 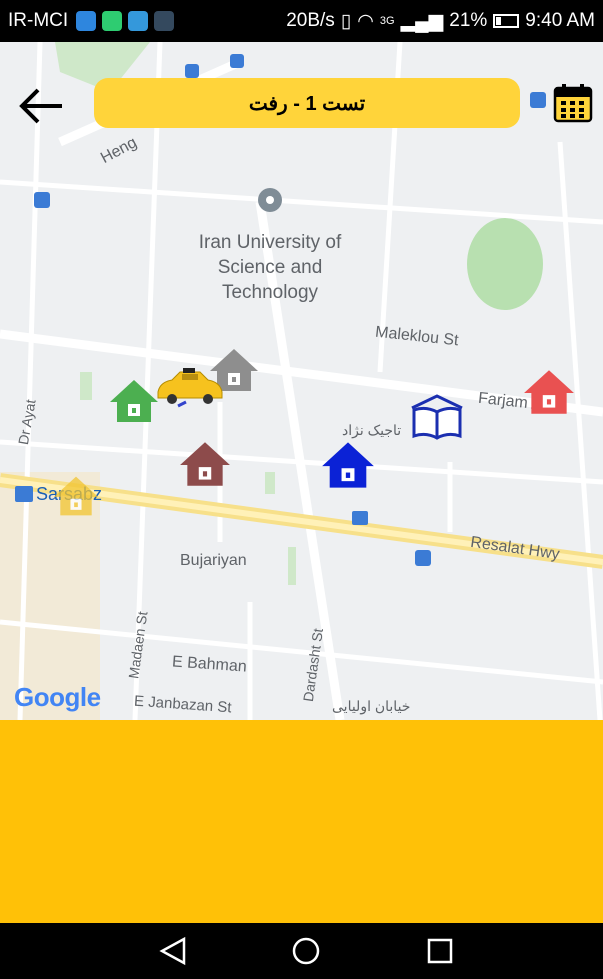 What do you see at coordinates (365, 21) in the screenshot?
I see `wifi-icon: ◠` at bounding box center [365, 21].